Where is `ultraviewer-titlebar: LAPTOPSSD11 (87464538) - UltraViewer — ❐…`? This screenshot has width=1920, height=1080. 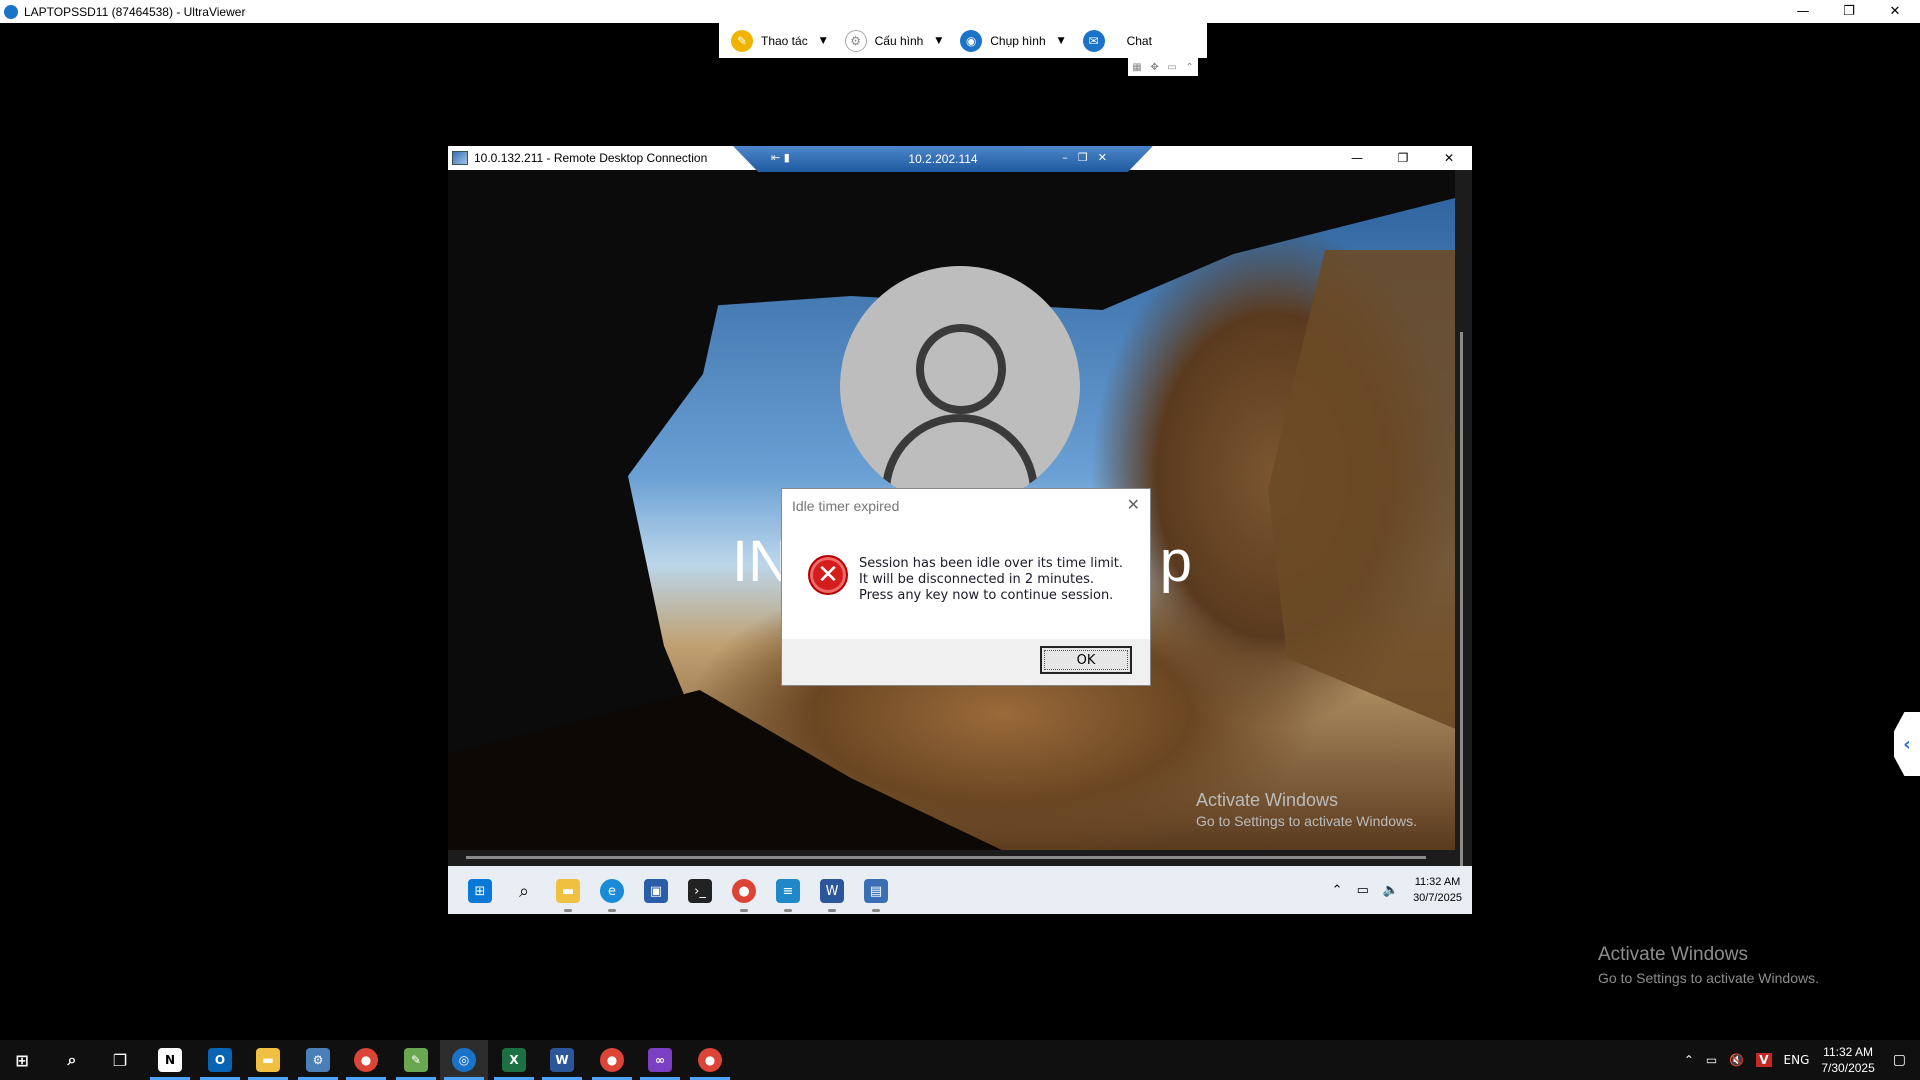 ultraviewer-titlebar: LAPTOPSSD11 (87464538) - UltraViewer — ❐… is located at coordinates (960, 11).